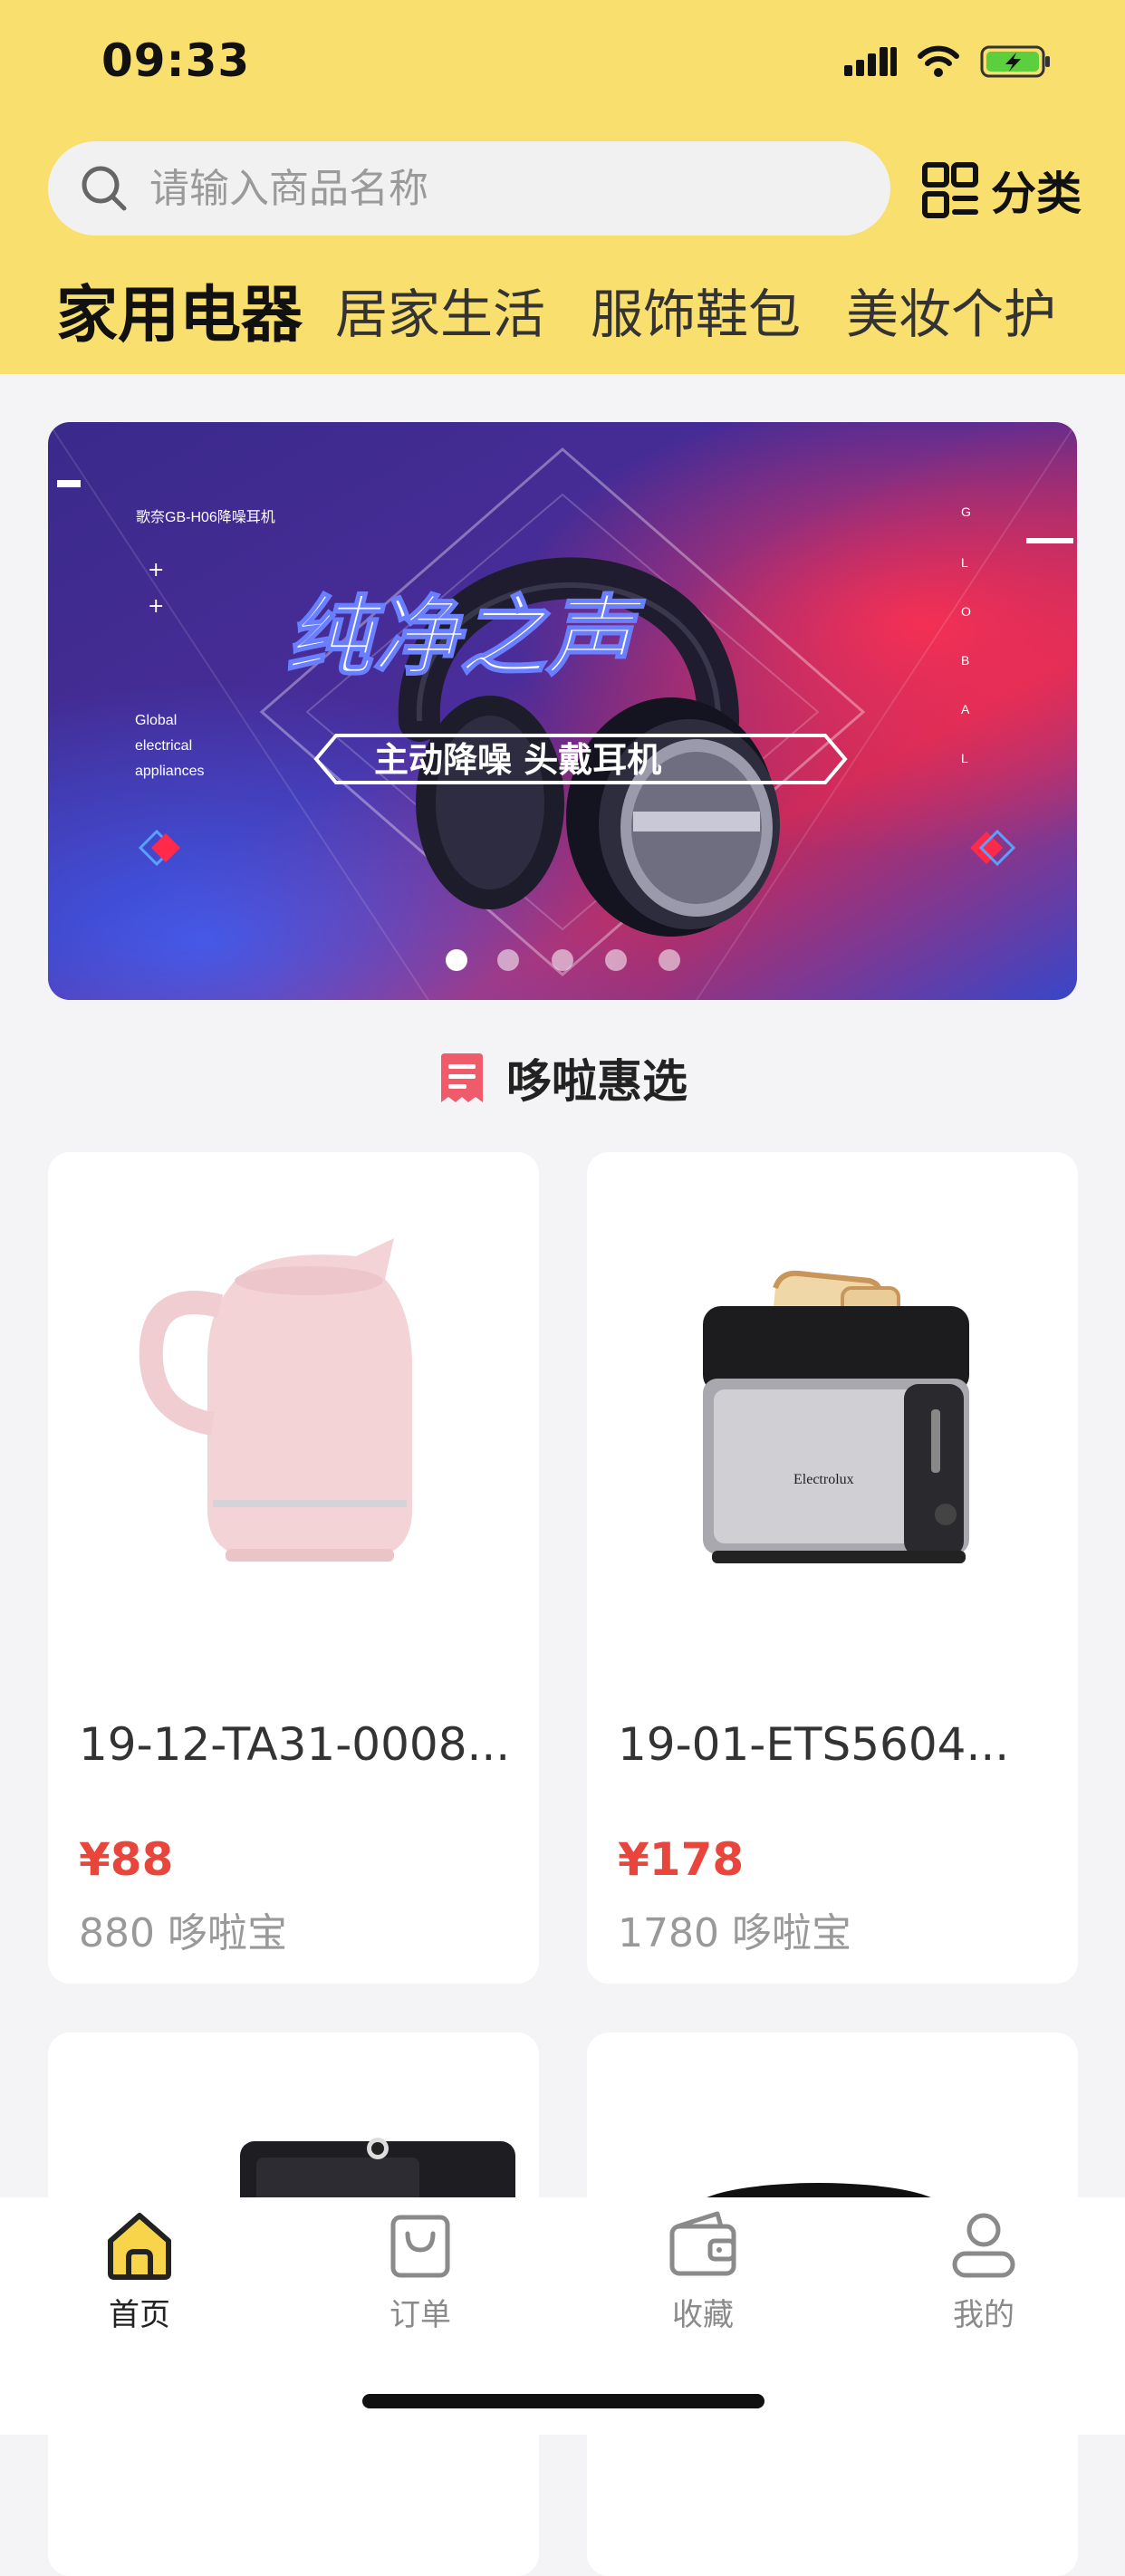  I want to click on product-points: 880 哆啦宝, so click(183, 1933).